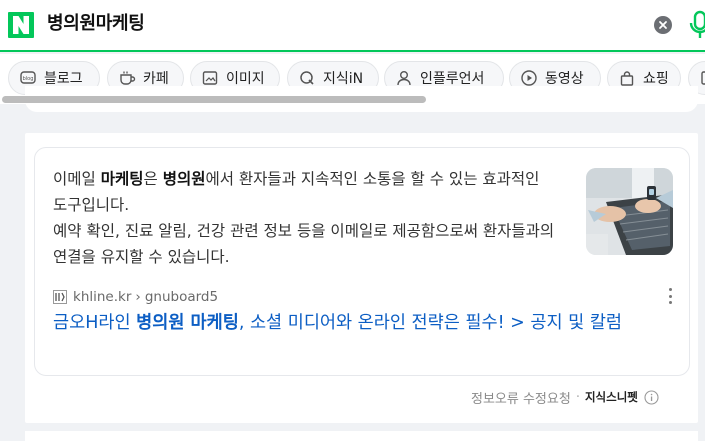  Describe the element at coordinates (63, 79) in the screenshot. I see `tab-label: 블로그` at that location.